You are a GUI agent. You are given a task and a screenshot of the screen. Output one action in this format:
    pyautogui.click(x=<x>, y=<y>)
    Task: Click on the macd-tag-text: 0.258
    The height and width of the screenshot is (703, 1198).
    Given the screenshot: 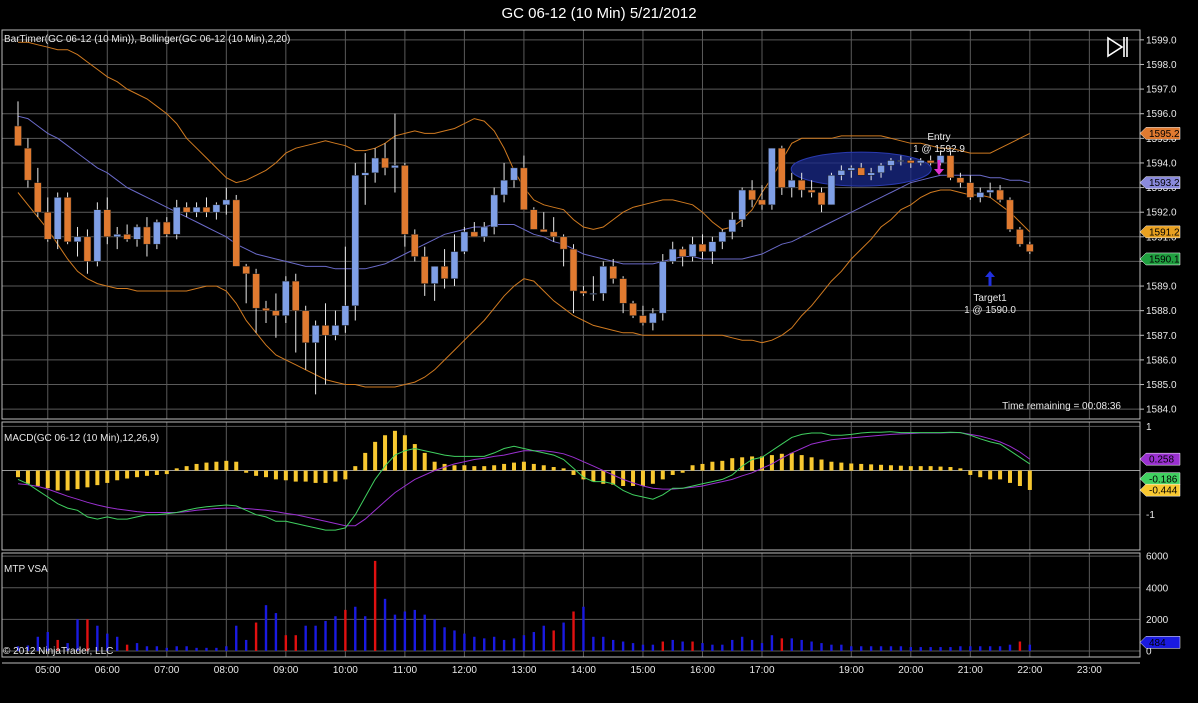 What is the action you would take?
    pyautogui.click(x=1161, y=460)
    